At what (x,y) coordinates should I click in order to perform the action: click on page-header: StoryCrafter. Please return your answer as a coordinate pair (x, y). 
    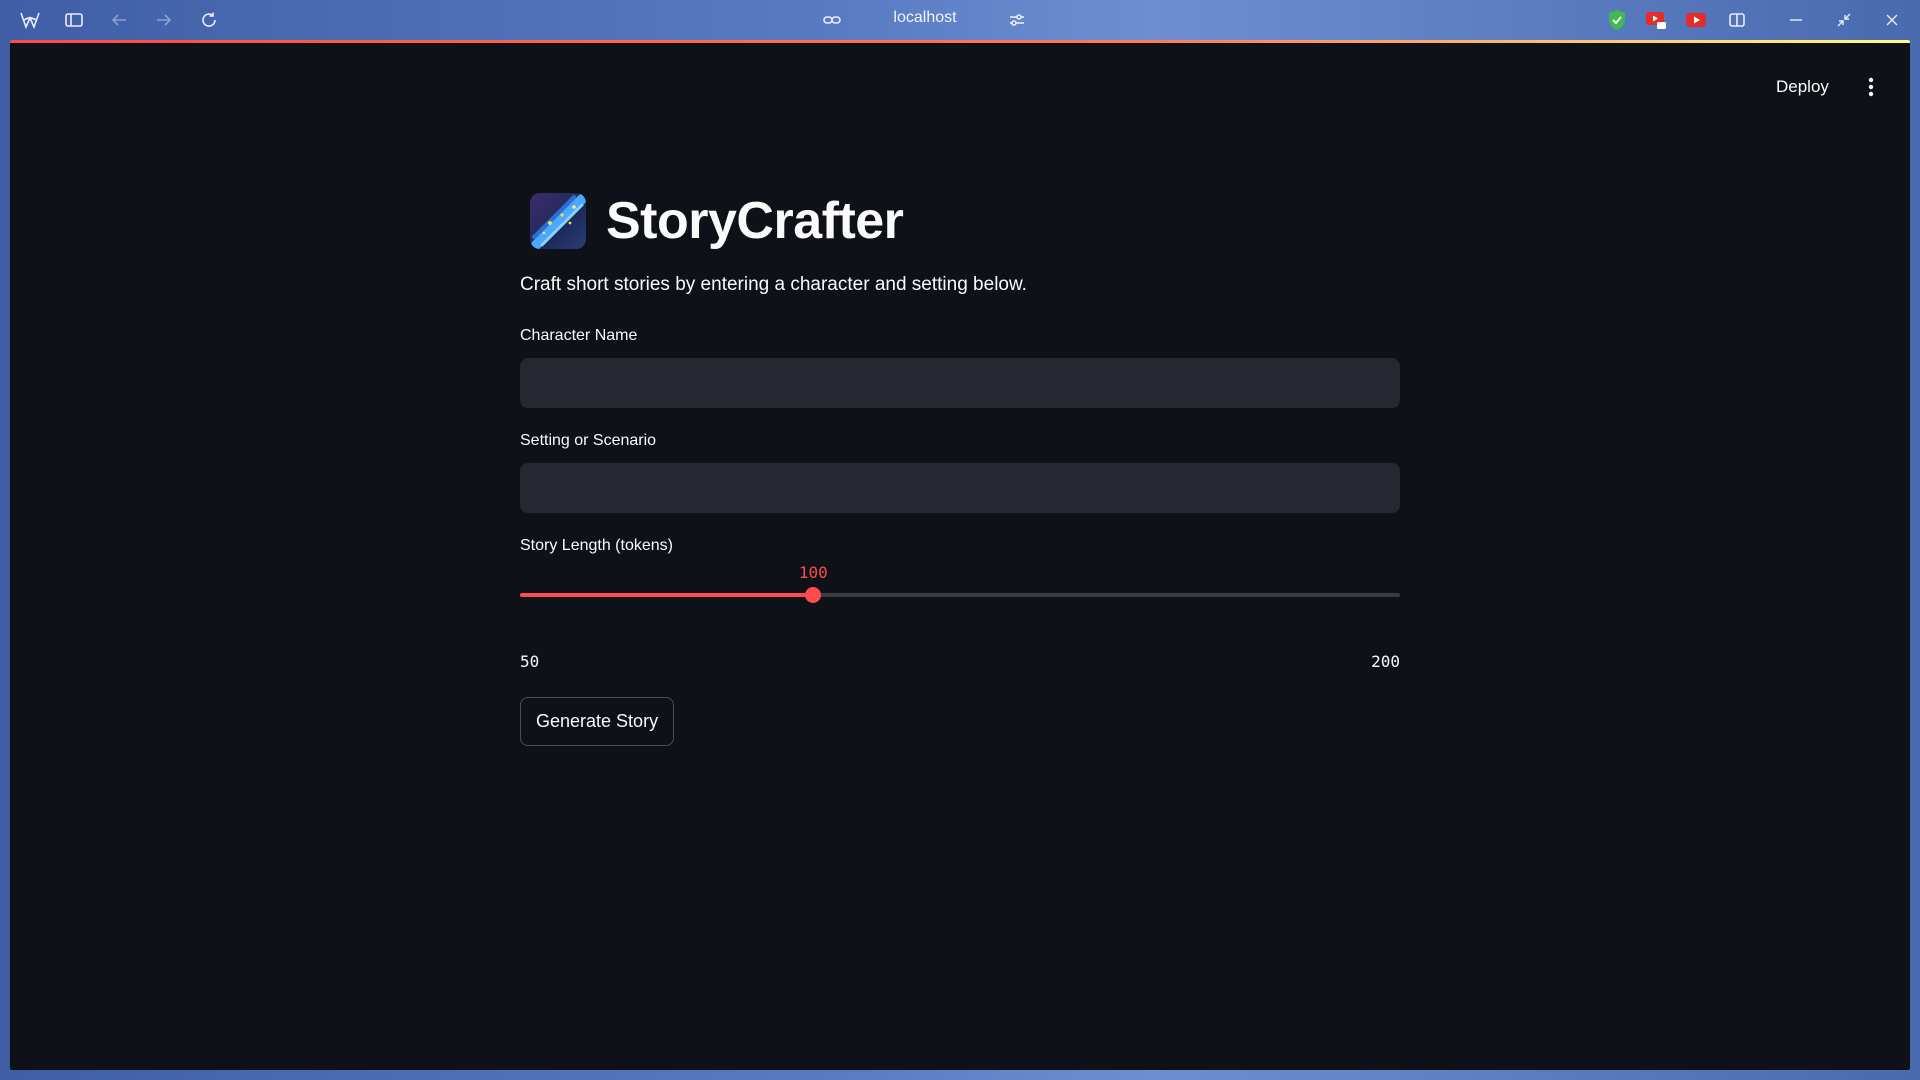
    Looking at the image, I should click on (960, 221).